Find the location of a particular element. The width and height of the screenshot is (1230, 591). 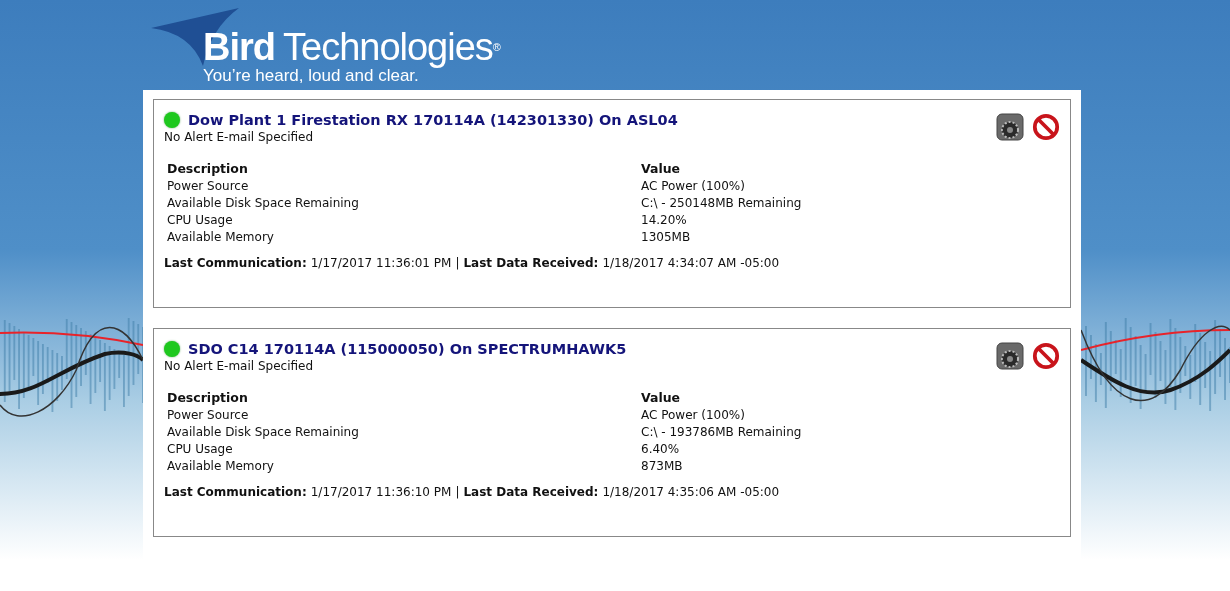

table-cell-text: C:\ - 250148MB Remaining is located at coordinates (722, 203).